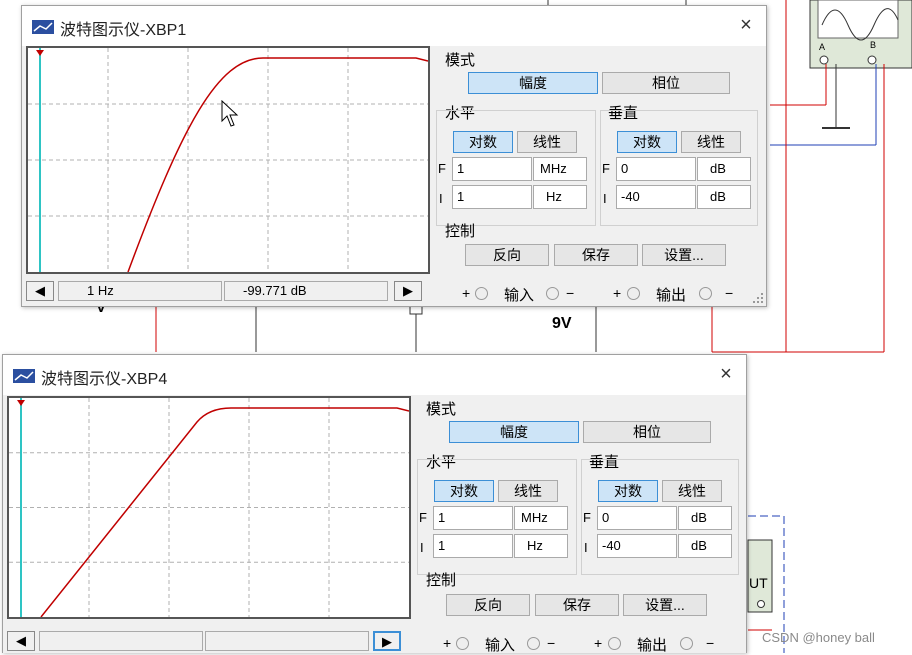 The height and width of the screenshot is (655, 912). I want to click on output-plus-label: +, so click(617, 293).